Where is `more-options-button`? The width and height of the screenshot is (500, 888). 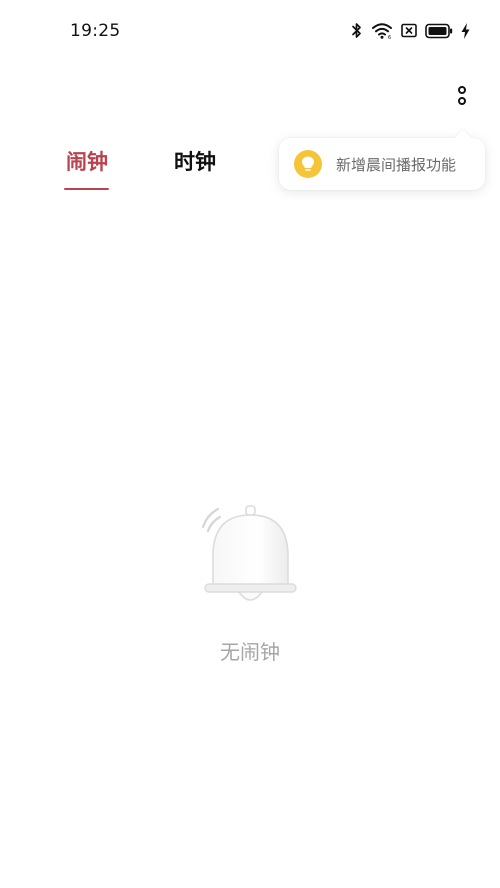 more-options-button is located at coordinates (462, 98).